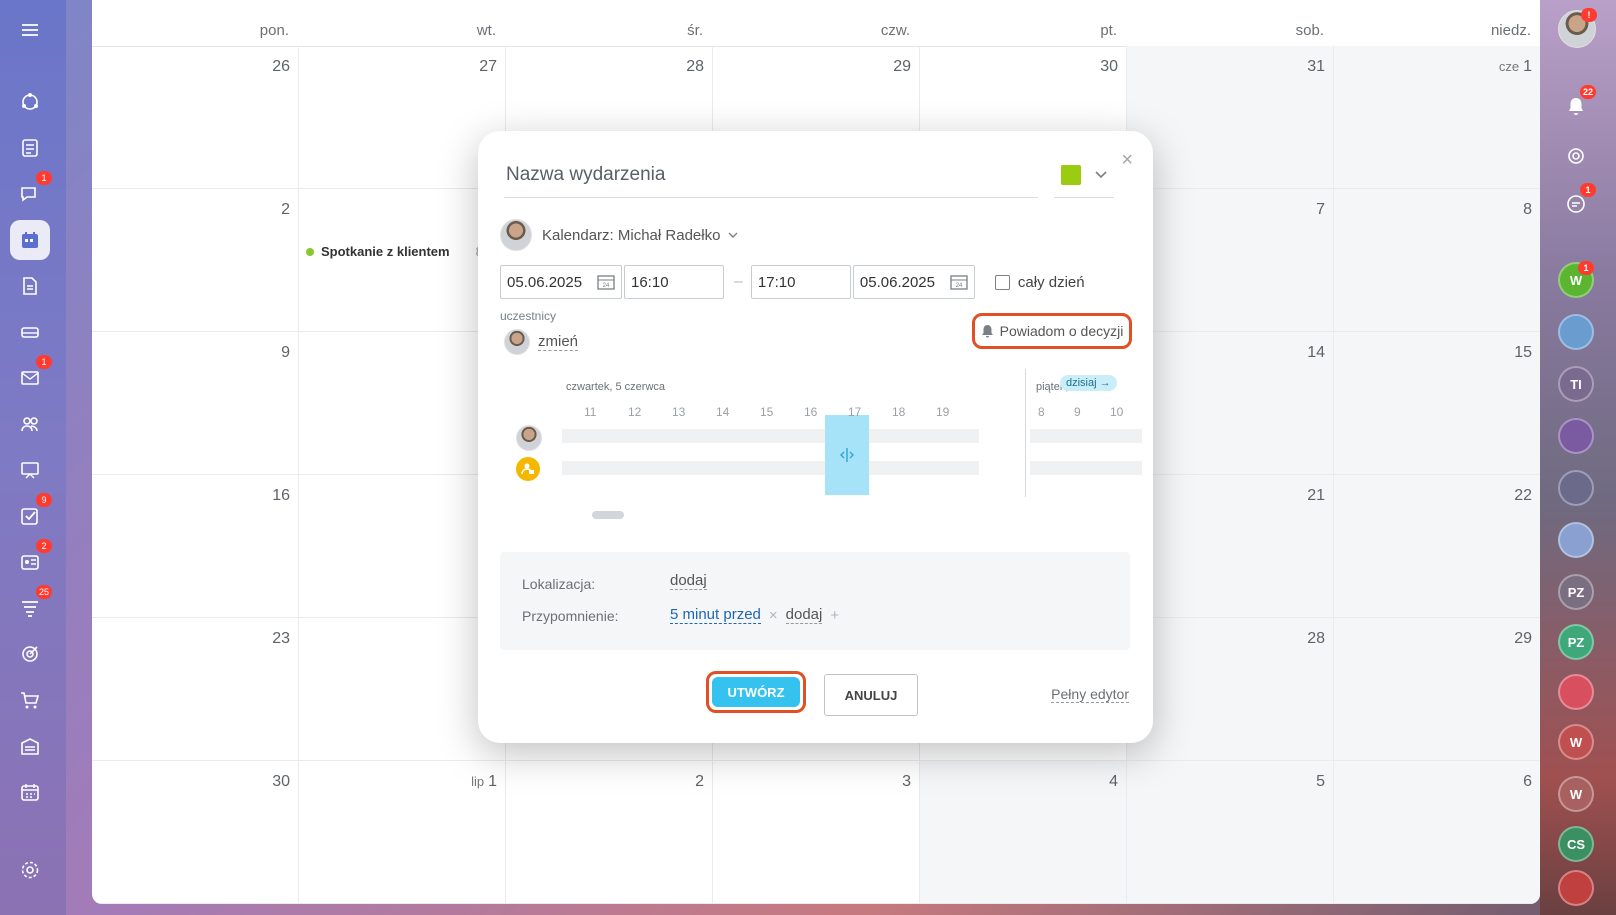 This screenshot has width=1616, height=915. I want to click on day-cell: 27, so click(402, 117).